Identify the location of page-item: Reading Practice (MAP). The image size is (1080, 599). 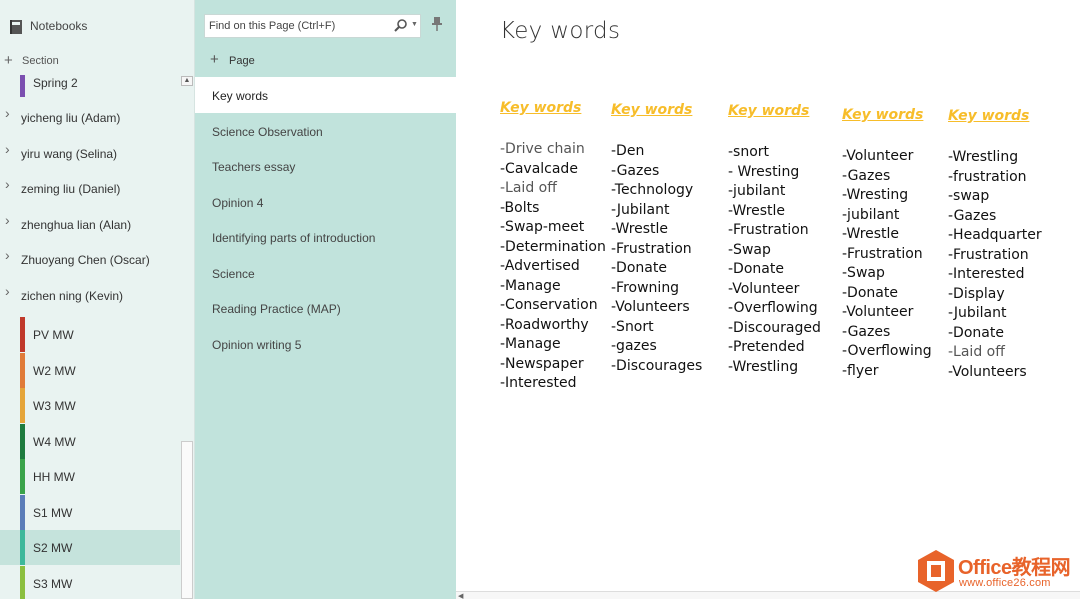
(325, 308).